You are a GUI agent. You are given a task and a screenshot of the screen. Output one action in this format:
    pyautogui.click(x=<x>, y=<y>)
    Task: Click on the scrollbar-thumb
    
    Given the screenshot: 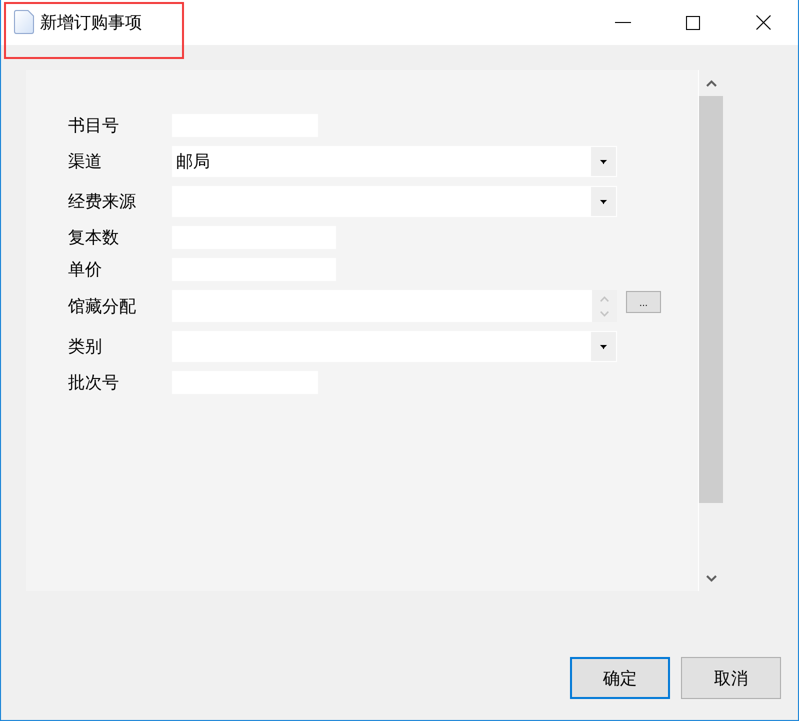 What is the action you would take?
    pyautogui.click(x=711, y=299)
    